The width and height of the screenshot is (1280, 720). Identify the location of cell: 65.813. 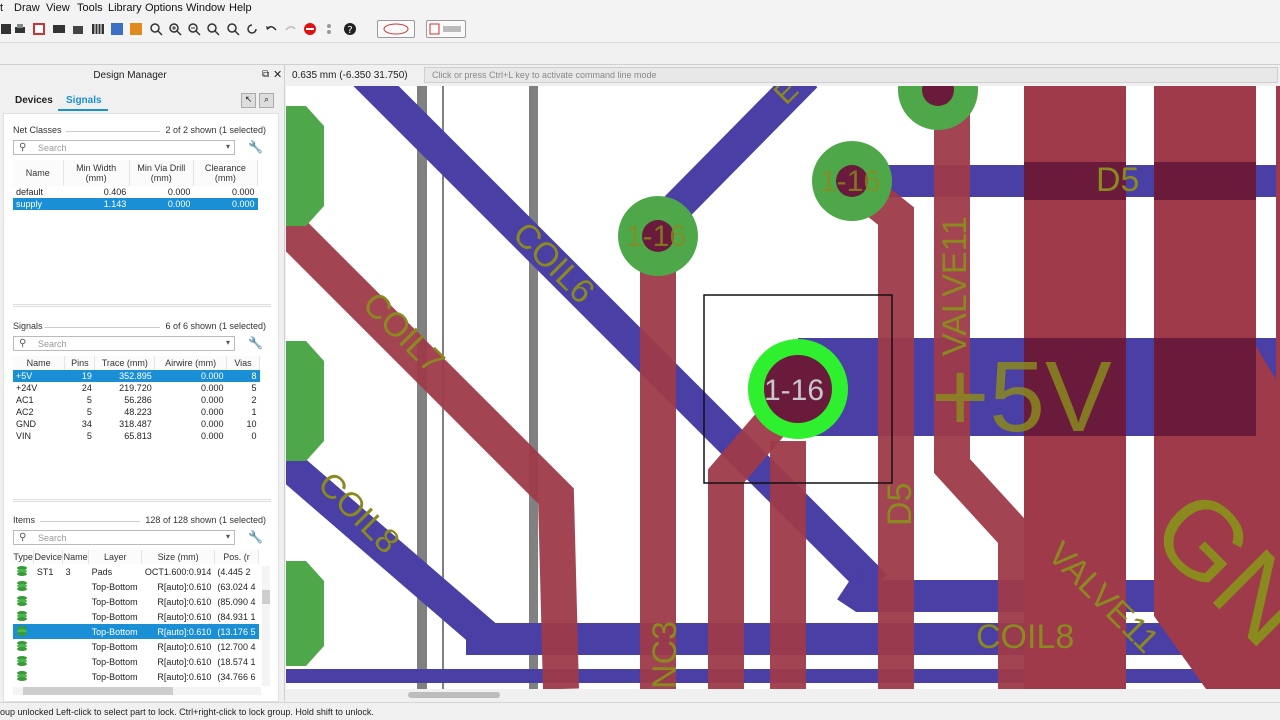
(138, 436).